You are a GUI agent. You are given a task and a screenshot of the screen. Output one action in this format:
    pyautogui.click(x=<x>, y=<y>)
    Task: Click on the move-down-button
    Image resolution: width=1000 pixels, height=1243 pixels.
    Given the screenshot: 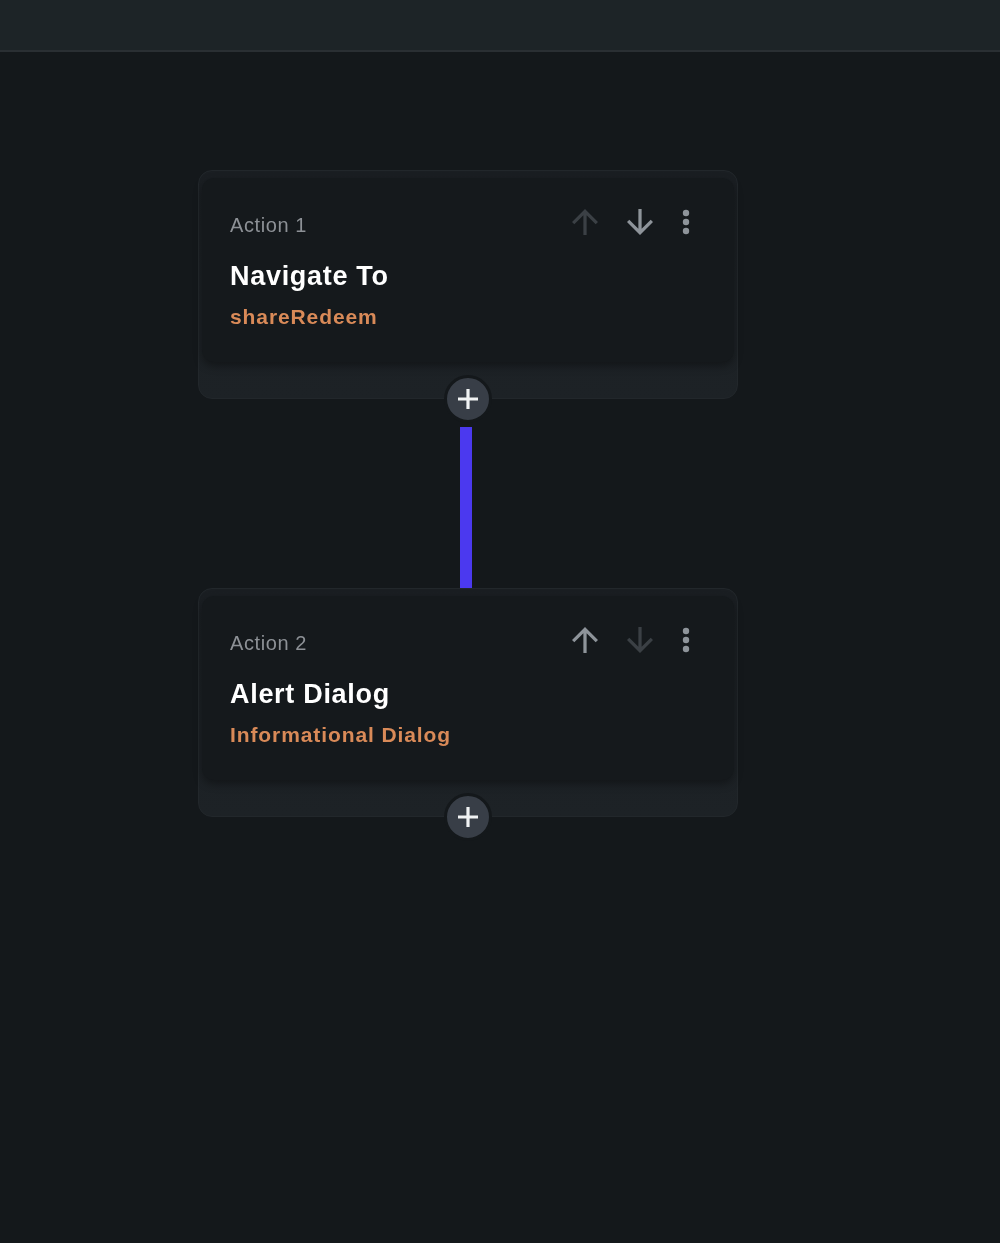 What is the action you would take?
    pyautogui.click(x=640, y=222)
    